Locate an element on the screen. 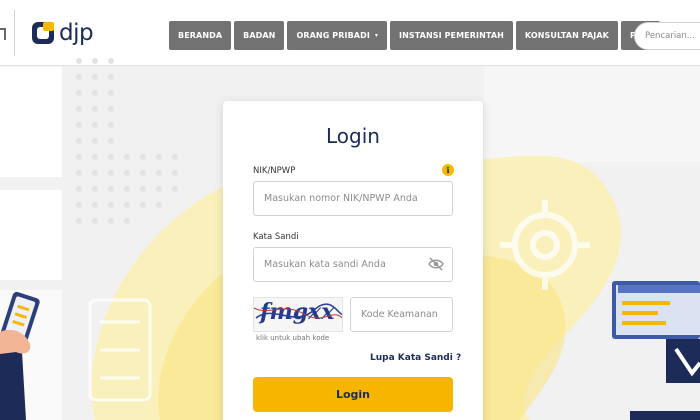 The image size is (700, 420). captcha-hint: klik untuk ubah kode is located at coordinates (292, 338).